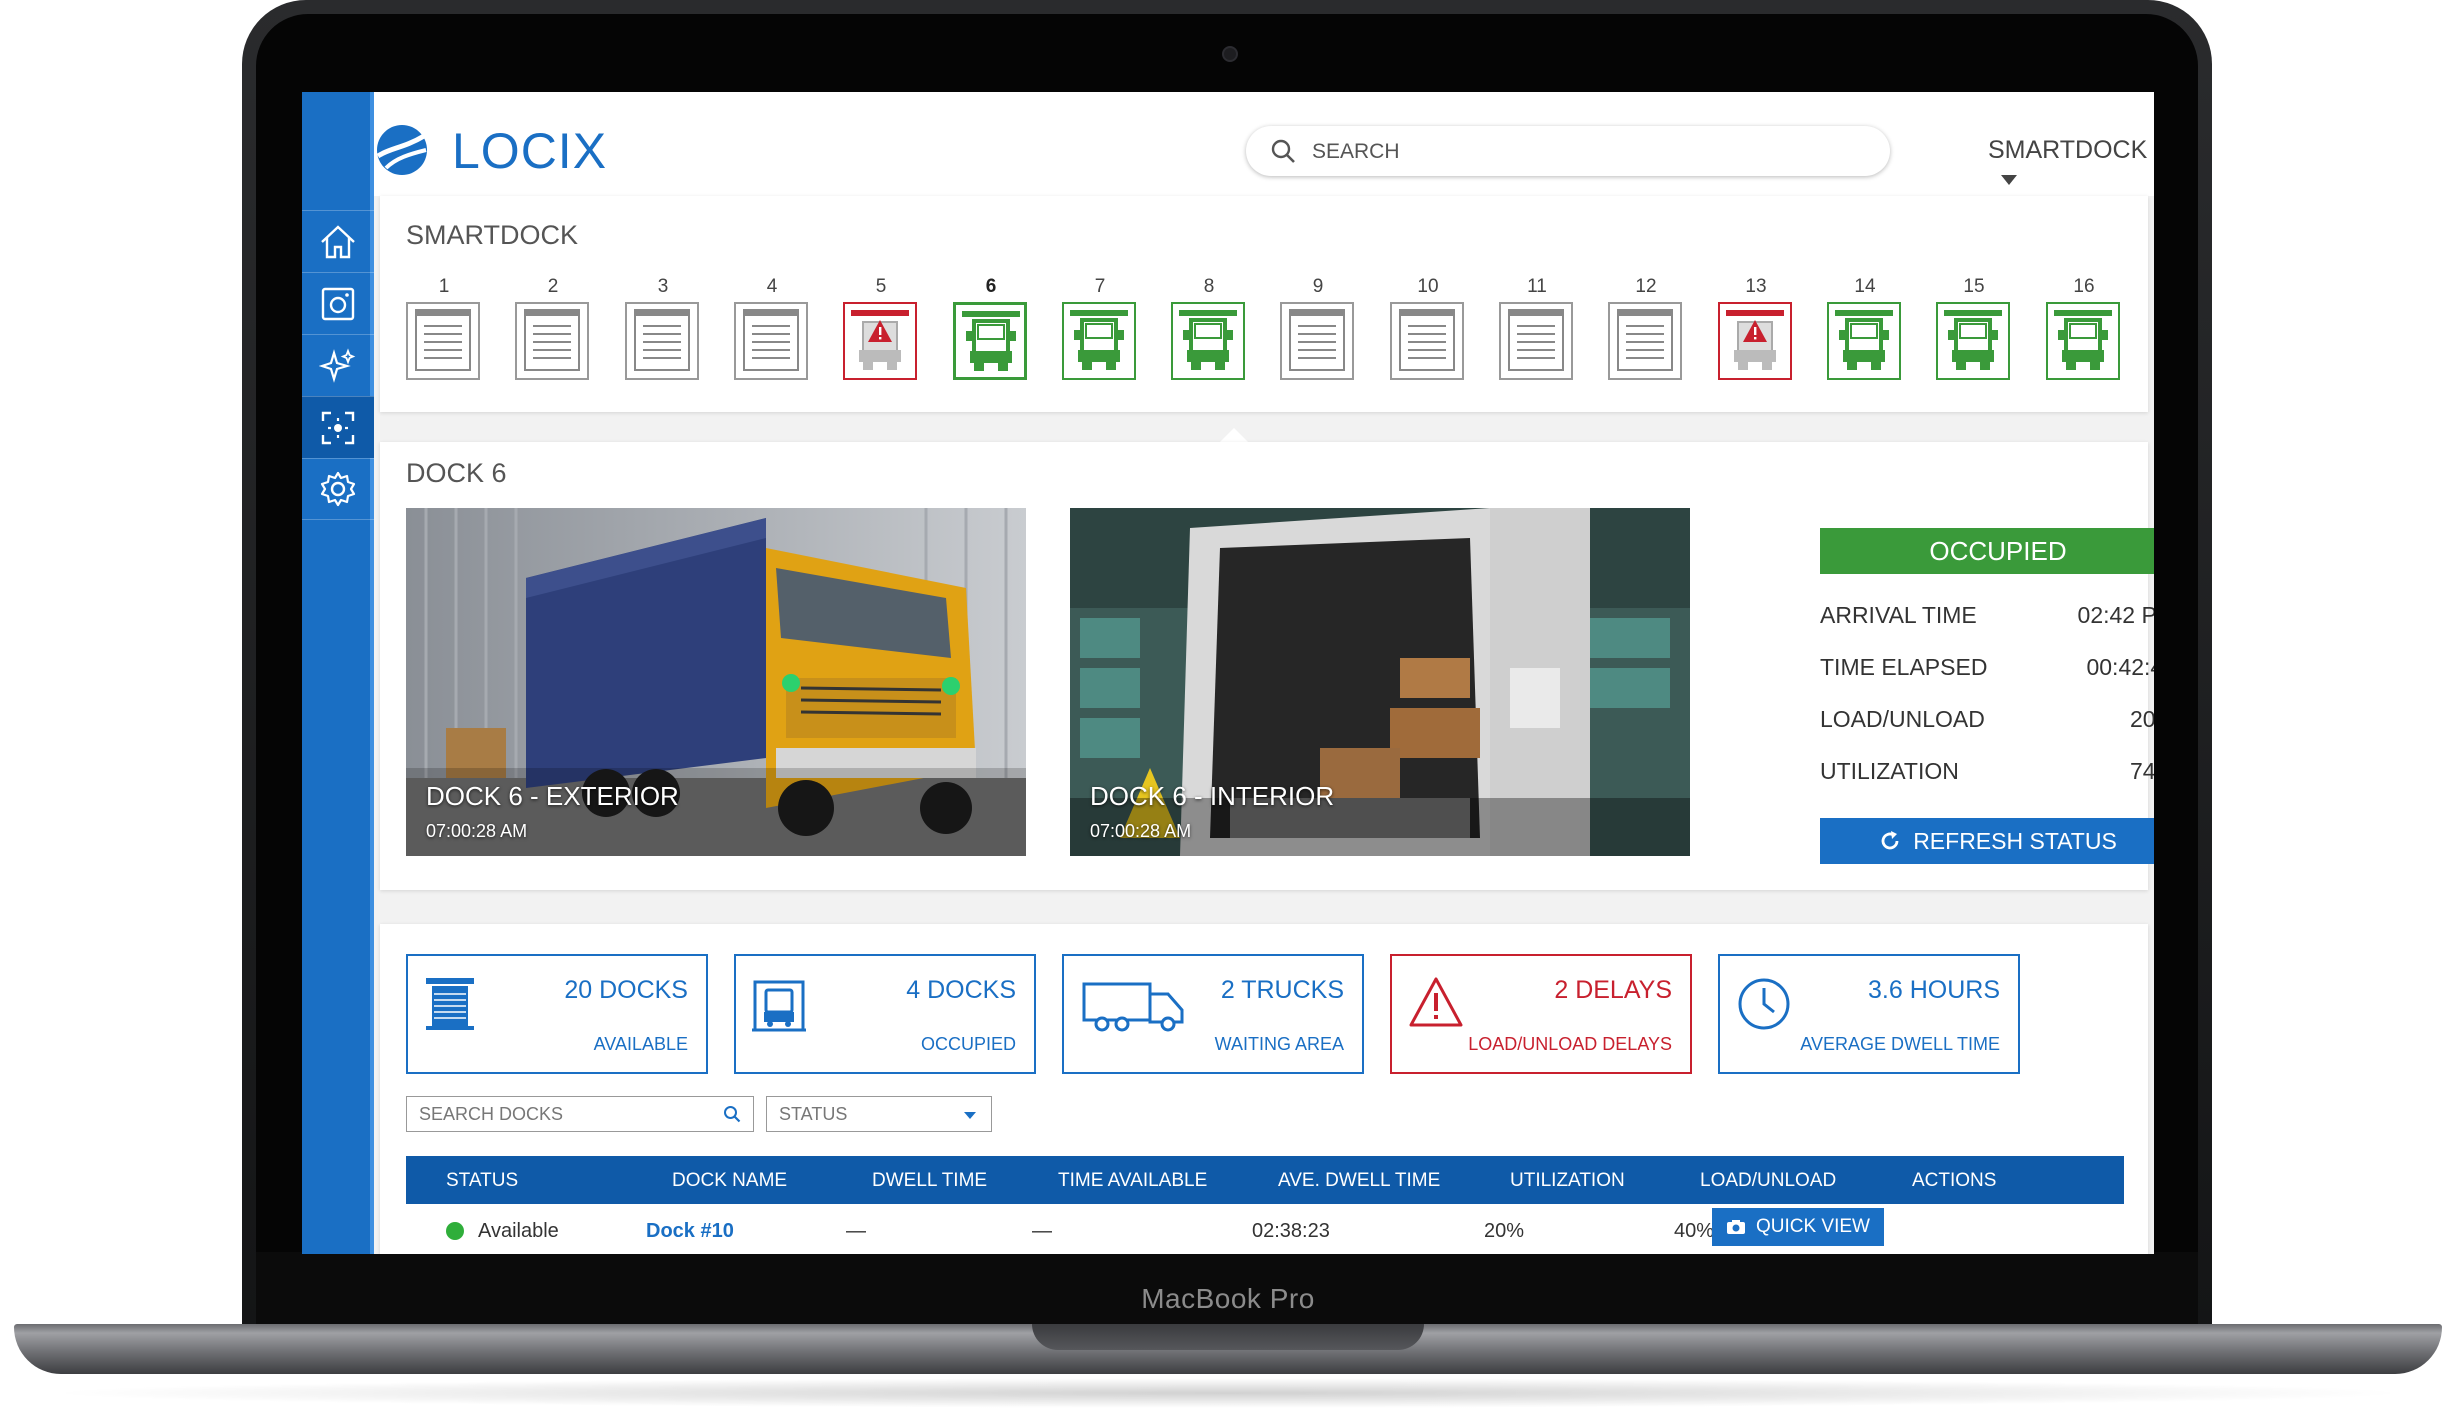 This screenshot has width=2456, height=1428. I want to click on column-header-utilization: UTILIZATION, so click(1567, 1181).